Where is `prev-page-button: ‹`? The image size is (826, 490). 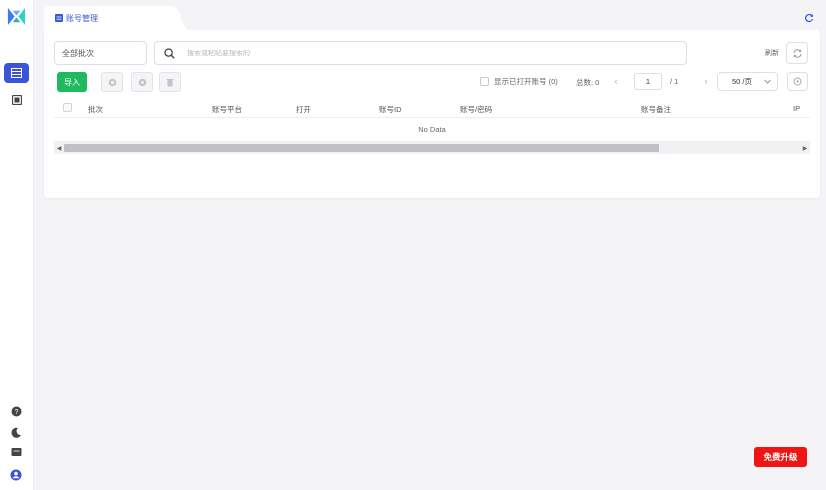 prev-page-button: ‹ is located at coordinates (616, 81).